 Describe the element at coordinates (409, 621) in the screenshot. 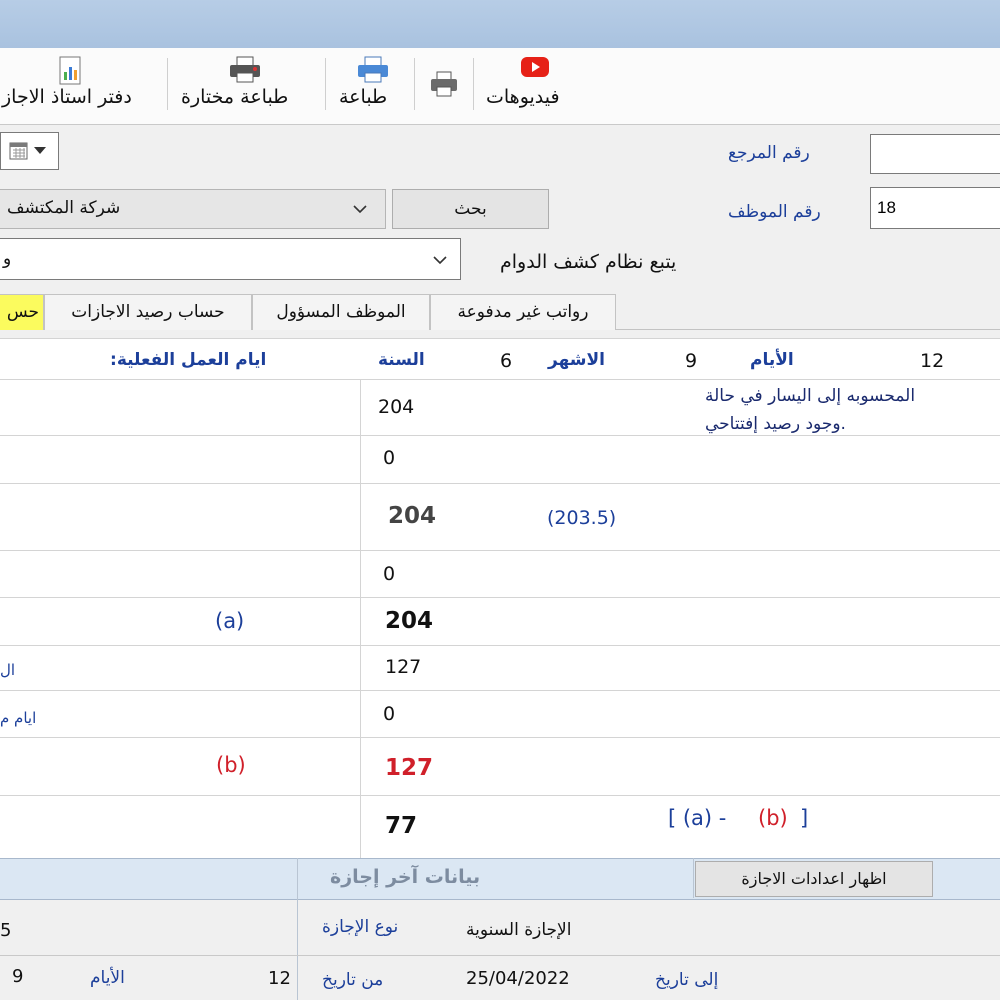

I see `row-value-a: 204` at that location.